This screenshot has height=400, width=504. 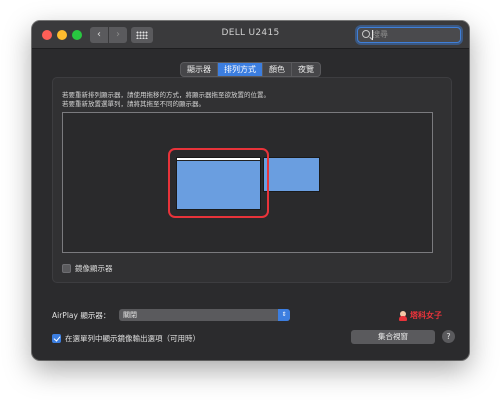 What do you see at coordinates (380, 34) in the screenshot?
I see `search-placeholder: 搜尋` at bounding box center [380, 34].